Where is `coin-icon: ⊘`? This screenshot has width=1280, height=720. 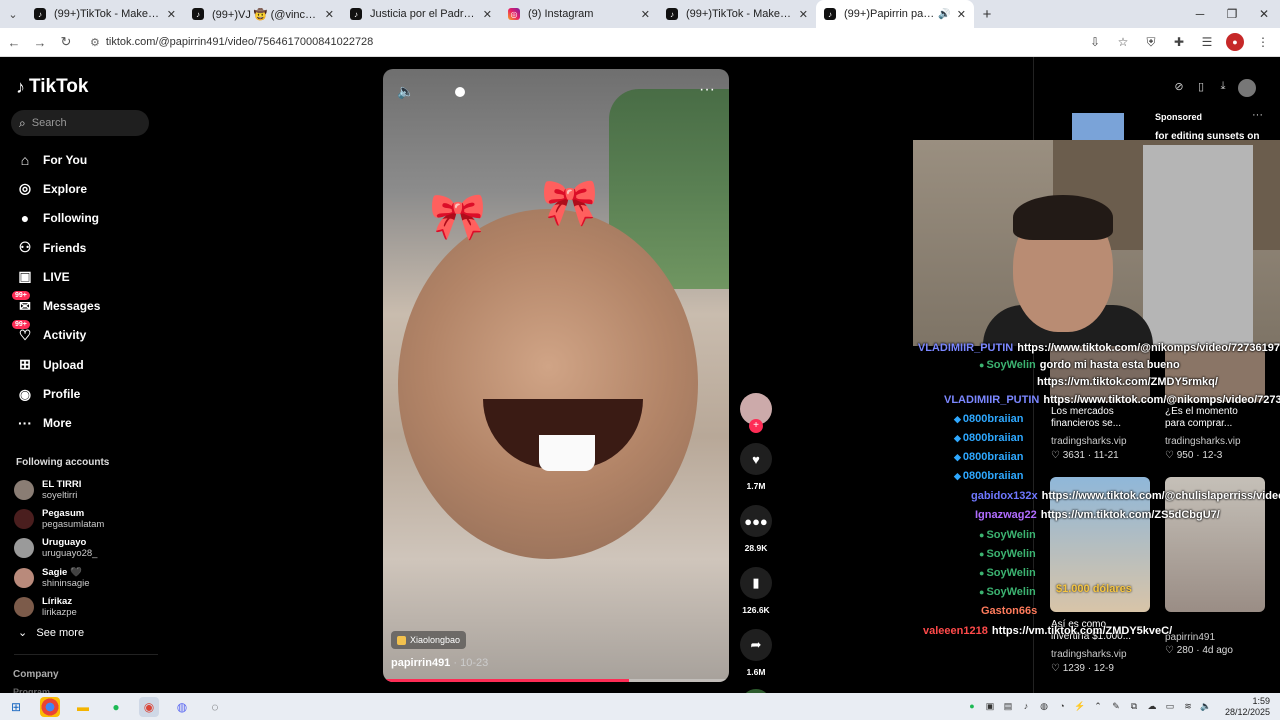 coin-icon: ⊘ is located at coordinates (1179, 86).